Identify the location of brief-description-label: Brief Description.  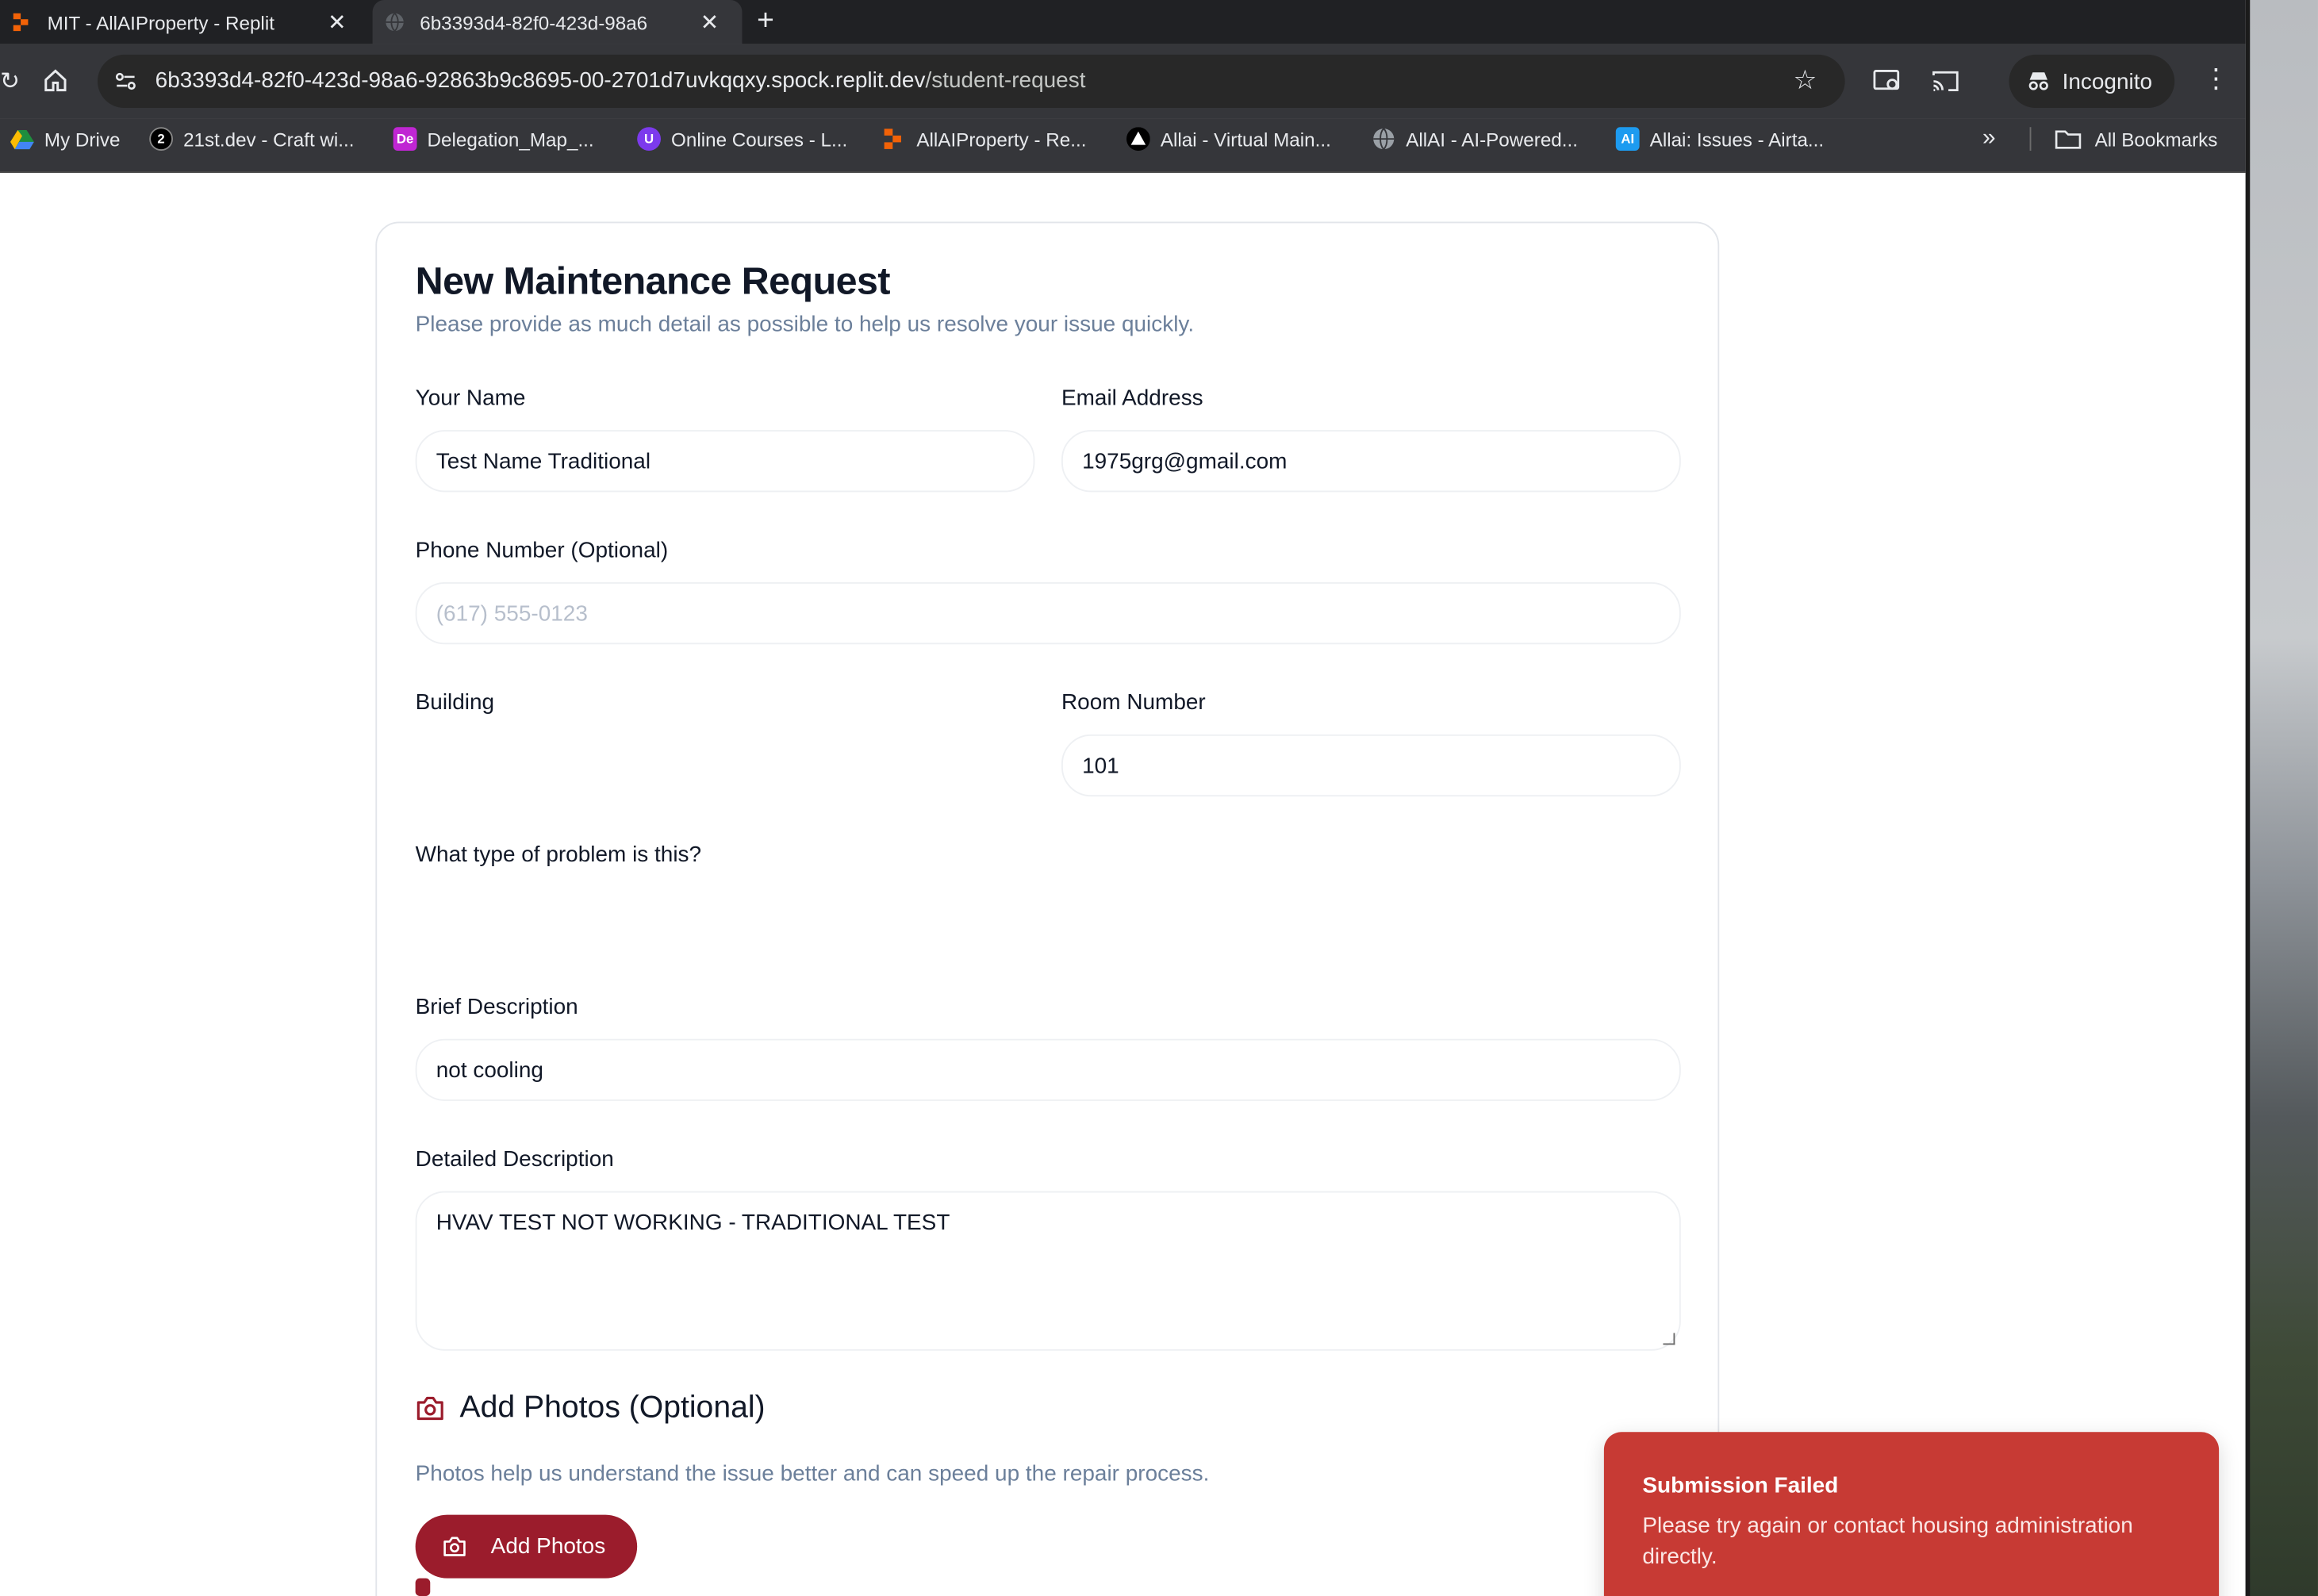
(496, 1007).